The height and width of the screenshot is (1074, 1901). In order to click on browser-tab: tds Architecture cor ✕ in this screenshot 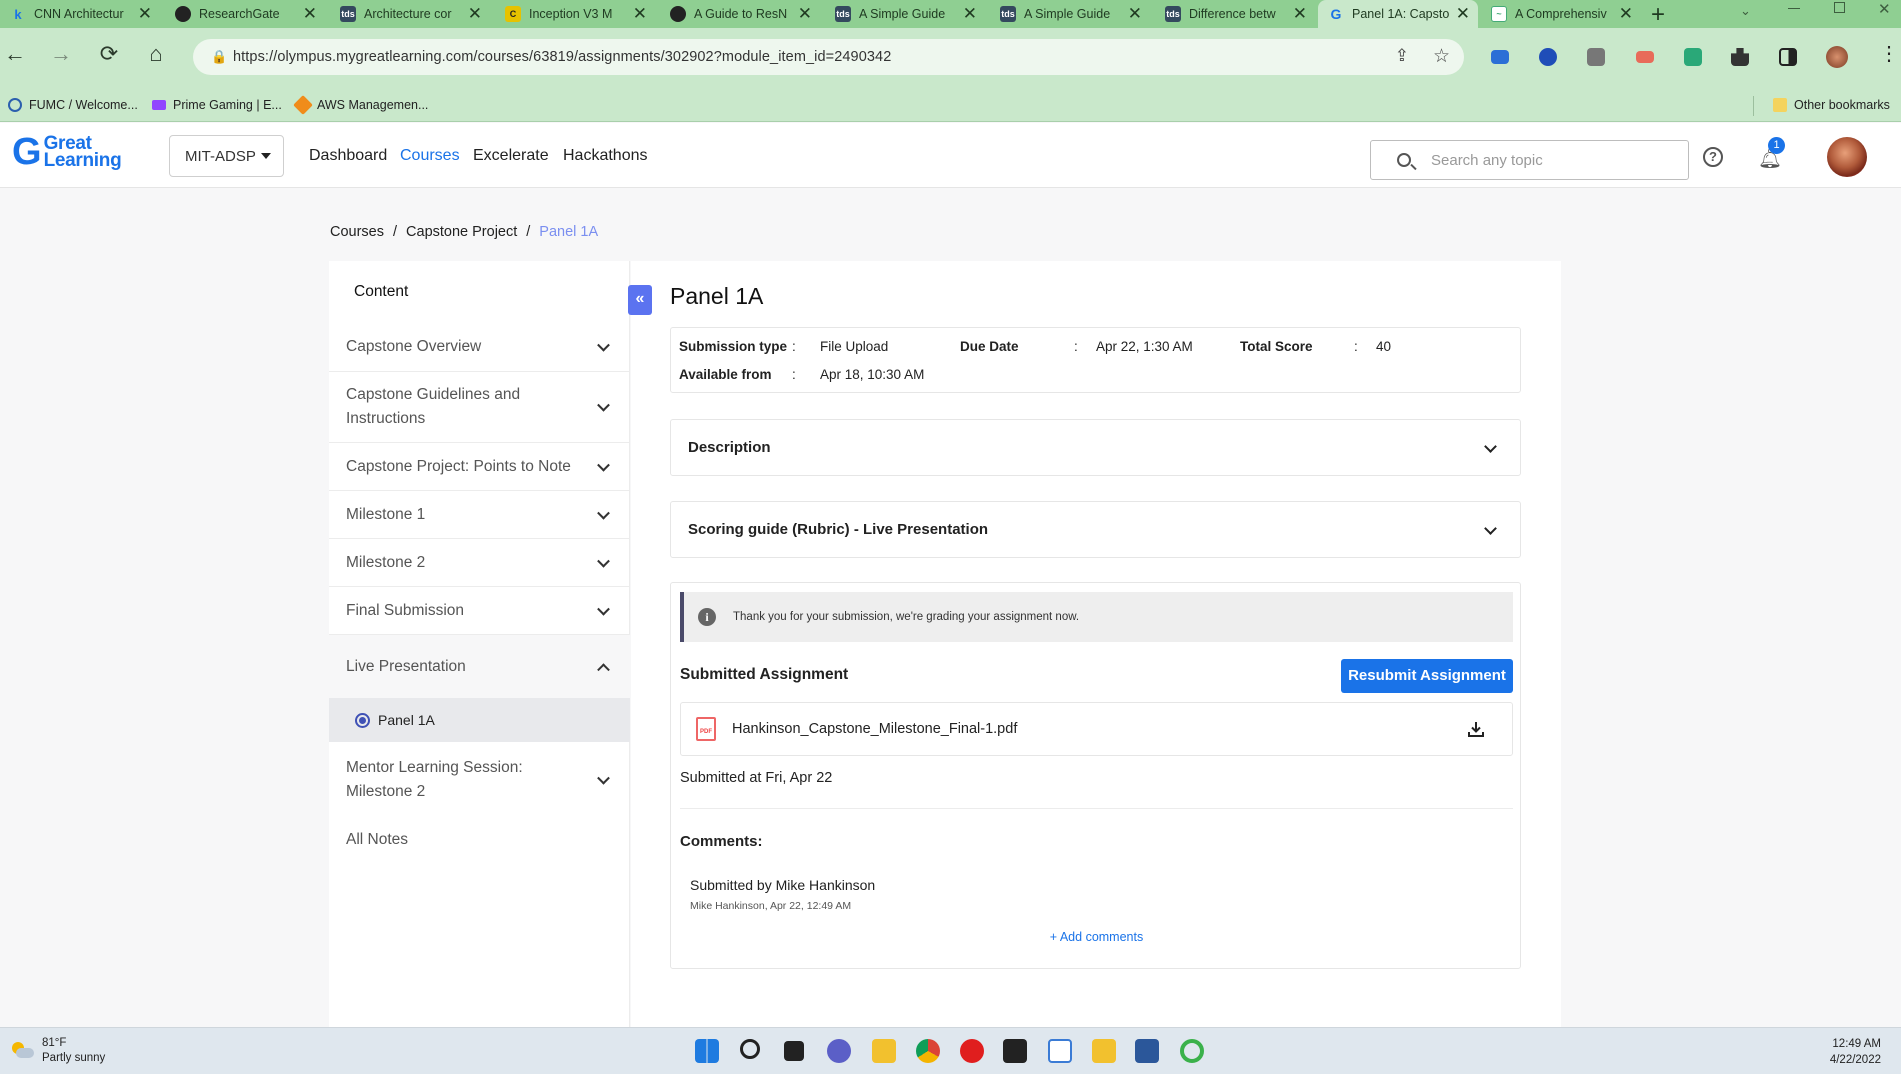, I will do `click(410, 14)`.